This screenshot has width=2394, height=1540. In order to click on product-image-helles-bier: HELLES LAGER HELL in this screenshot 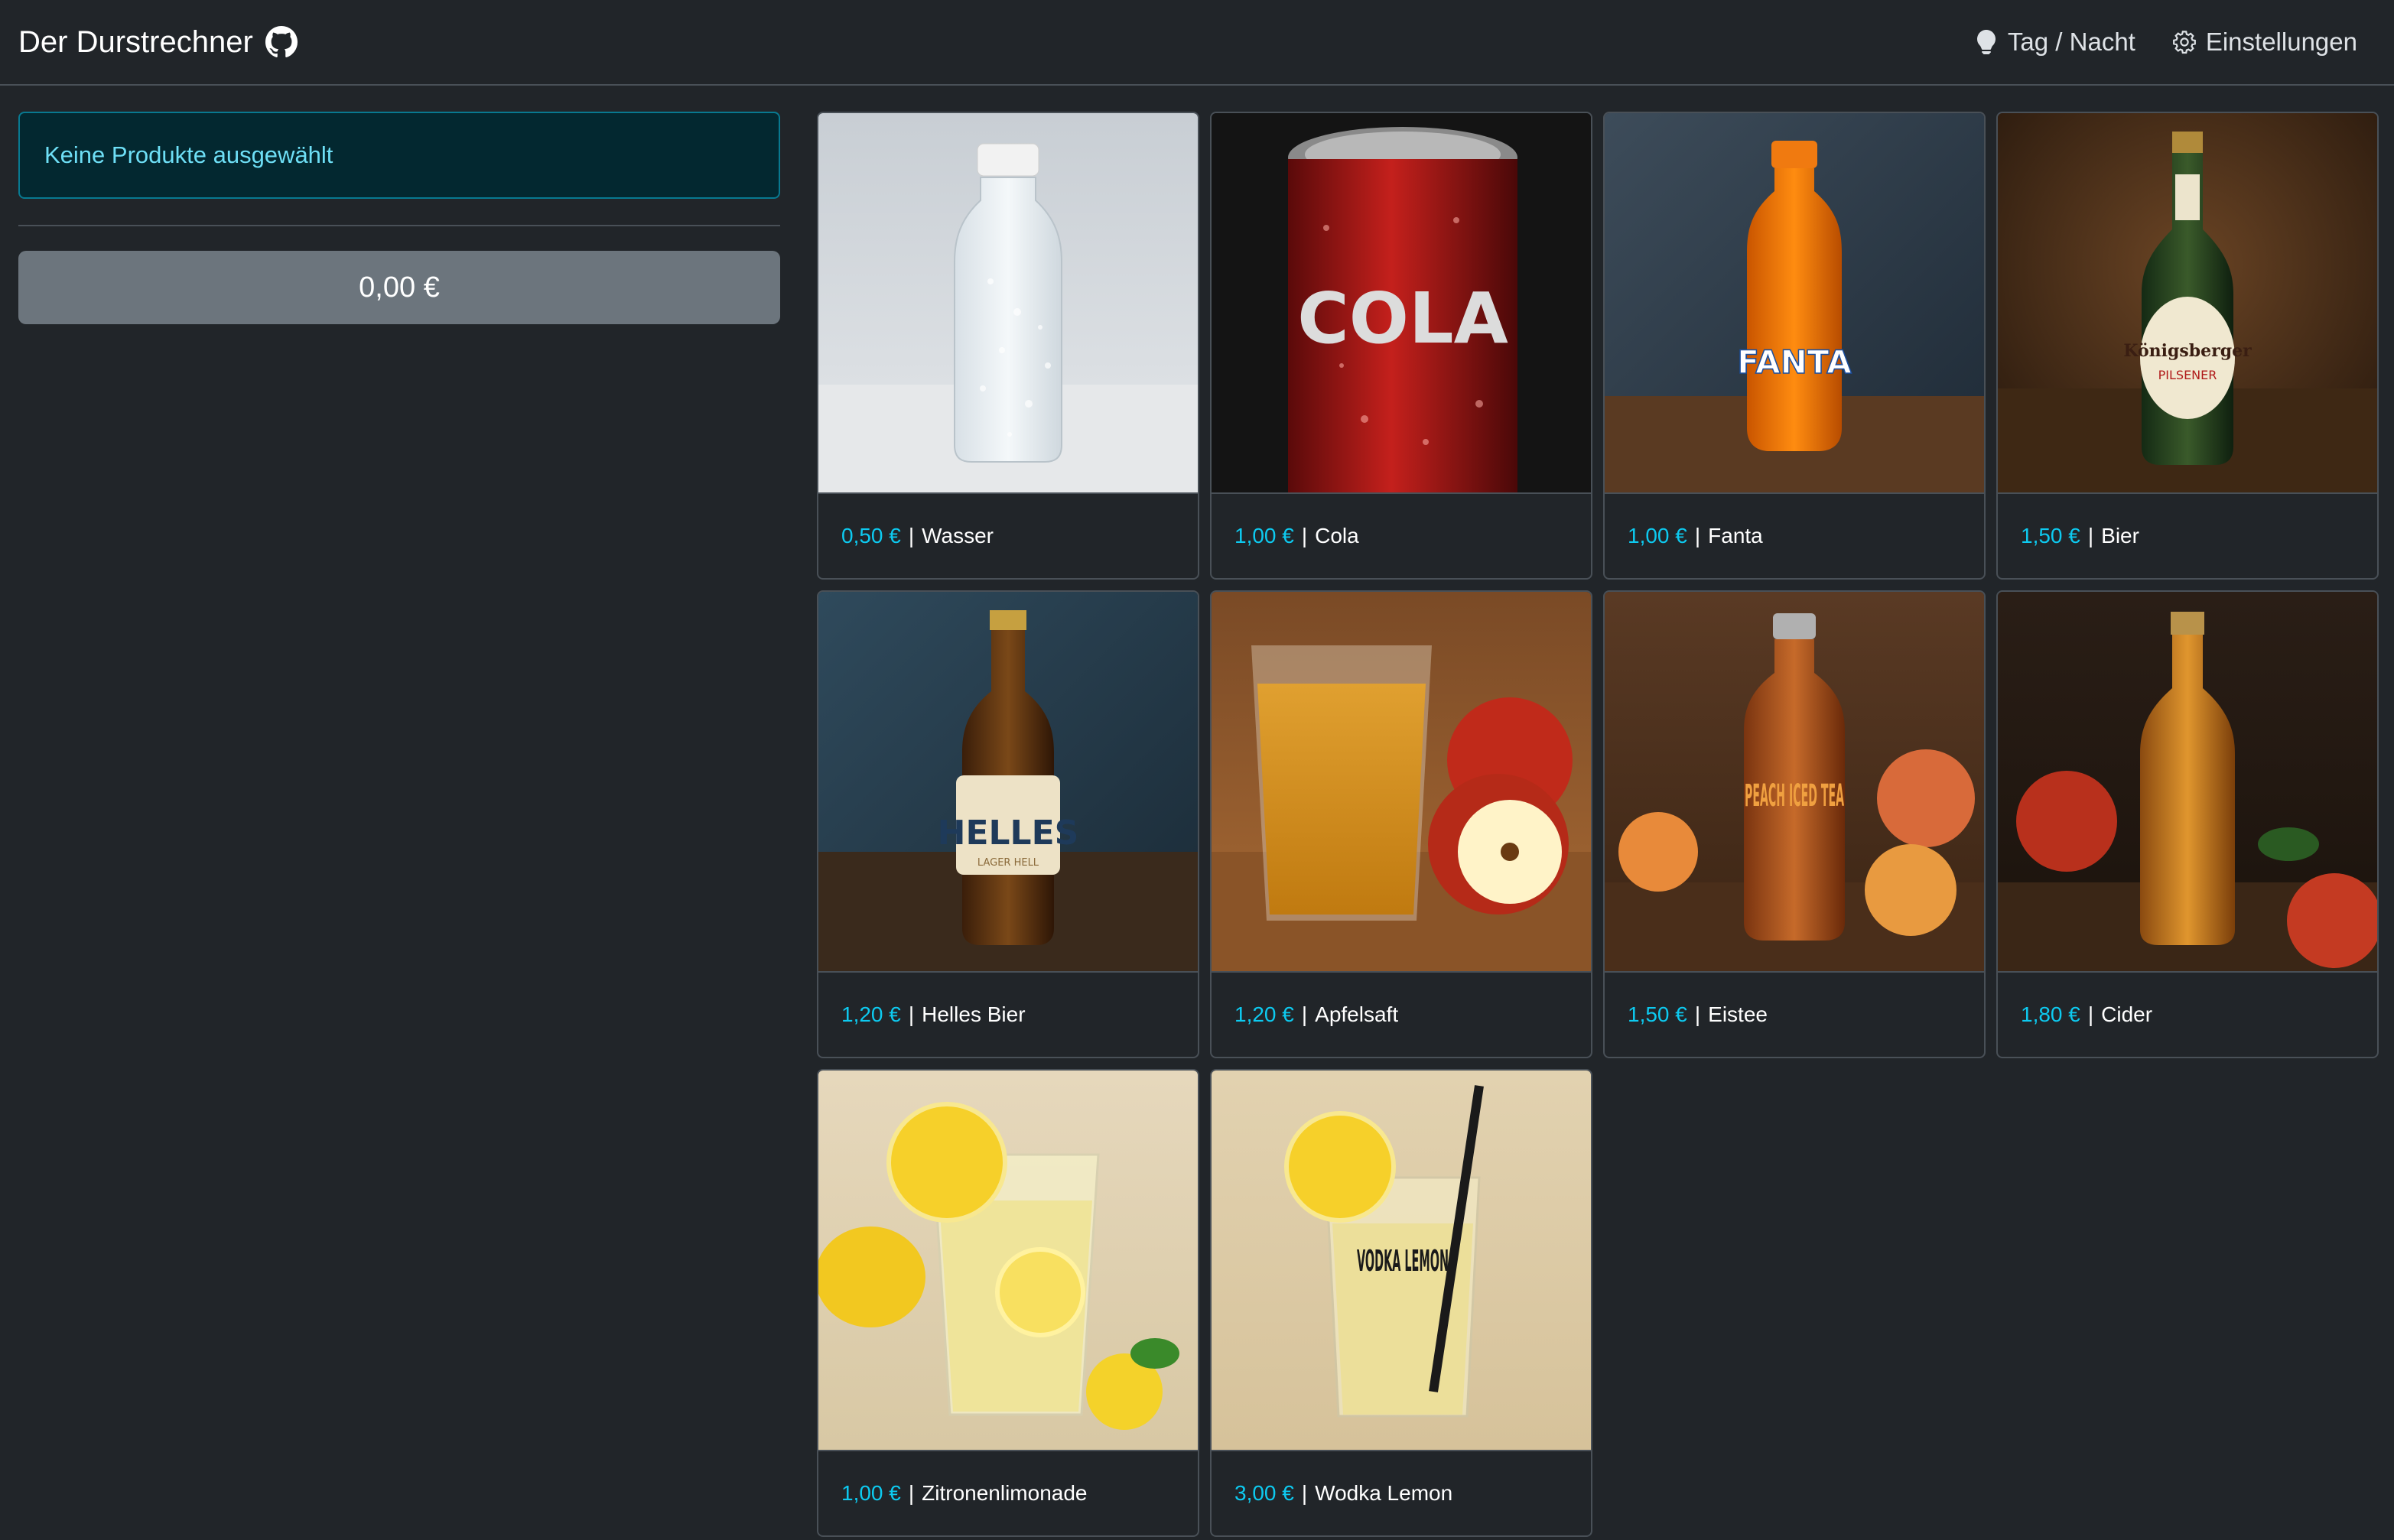, I will do `click(1008, 781)`.